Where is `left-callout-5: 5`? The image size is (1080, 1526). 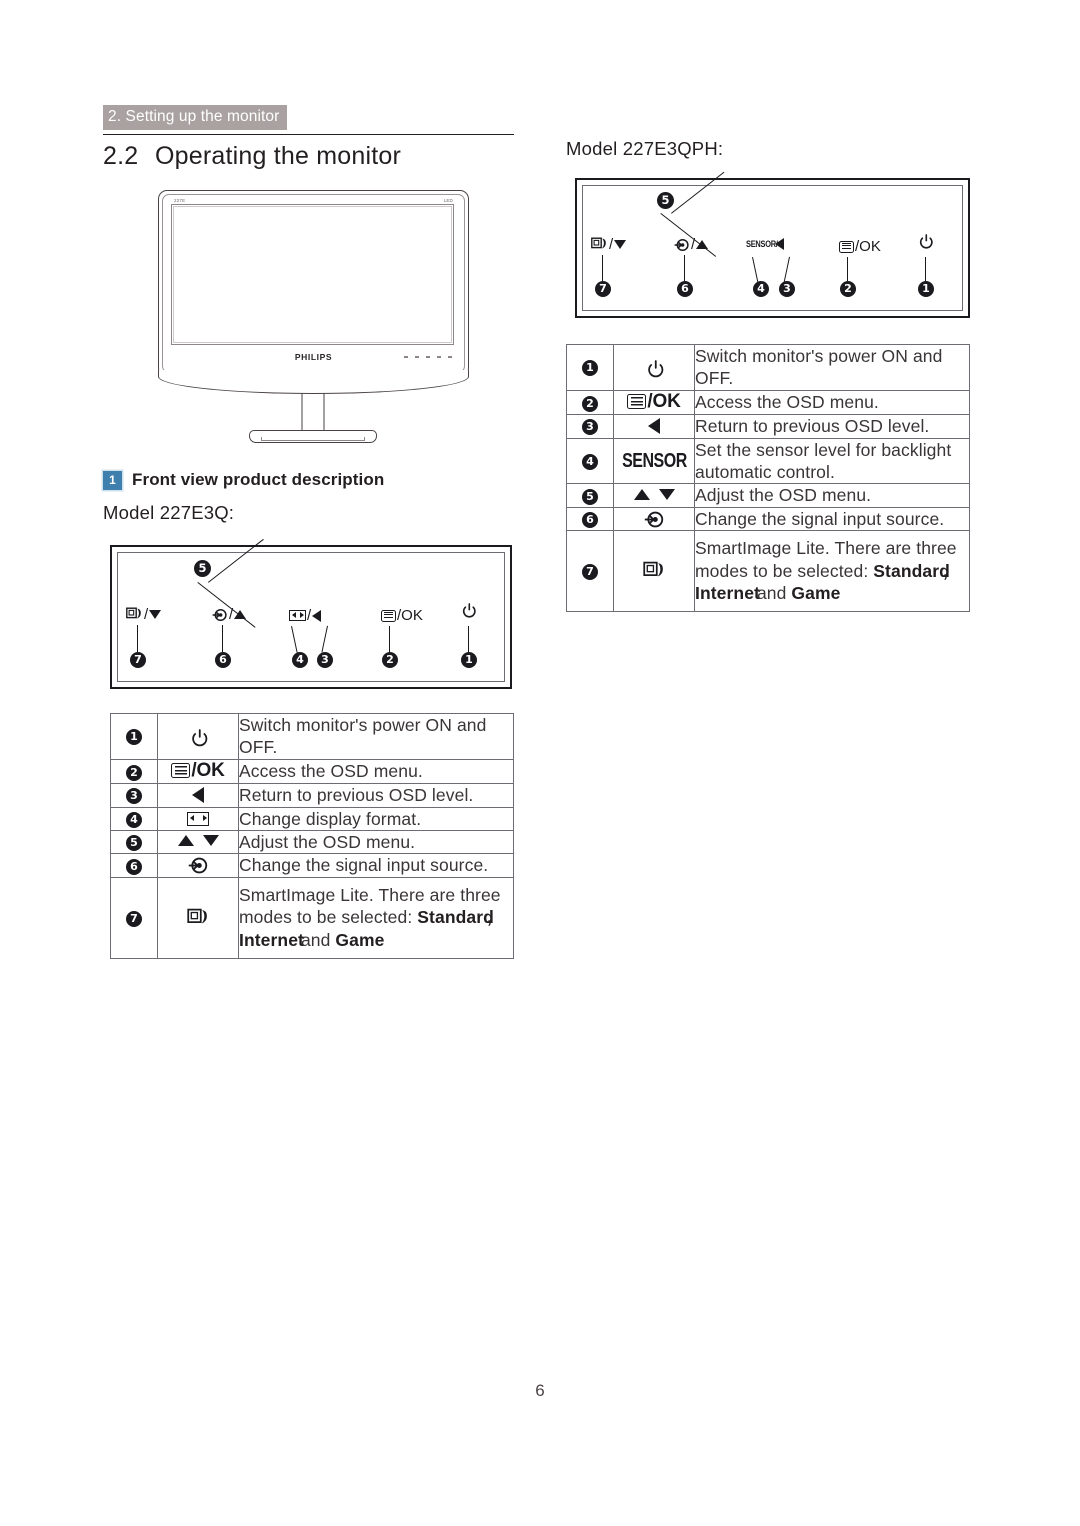 left-callout-5: 5 is located at coordinates (202, 568).